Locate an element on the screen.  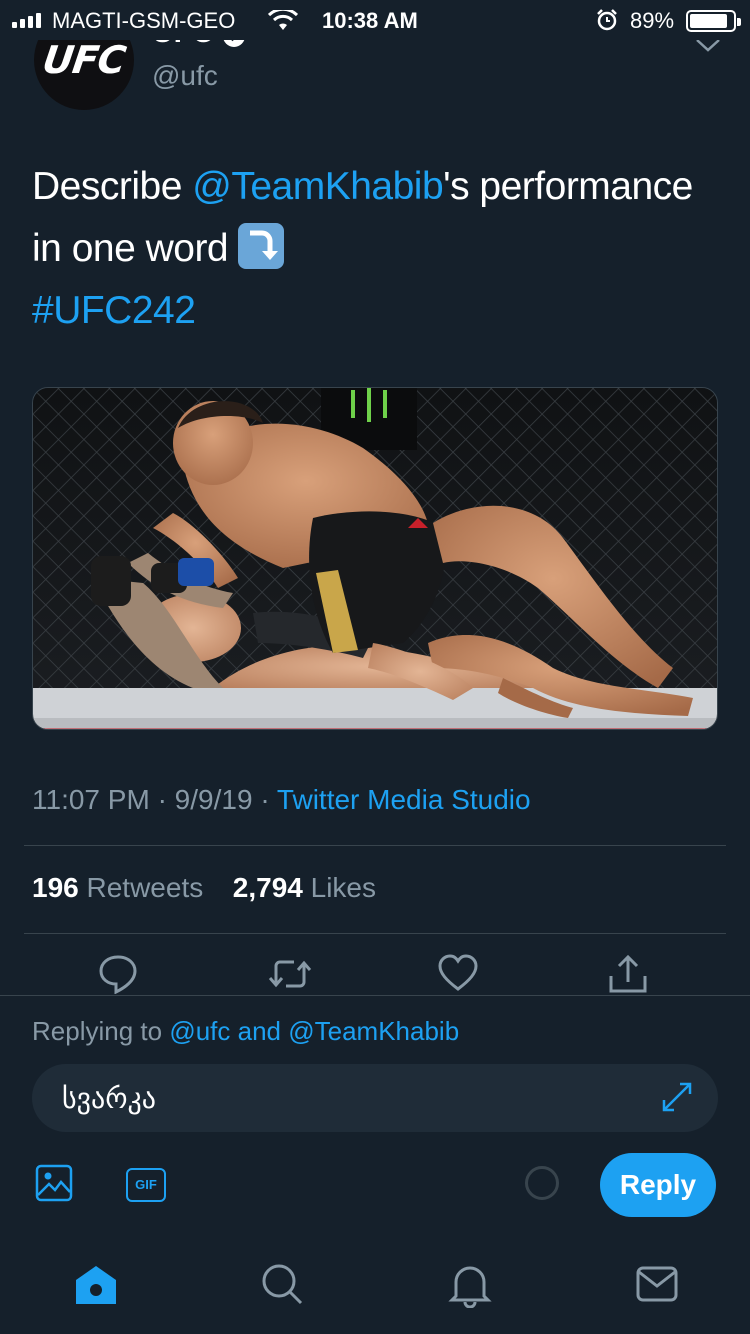
reply-icon is located at coordinates (118, 976).